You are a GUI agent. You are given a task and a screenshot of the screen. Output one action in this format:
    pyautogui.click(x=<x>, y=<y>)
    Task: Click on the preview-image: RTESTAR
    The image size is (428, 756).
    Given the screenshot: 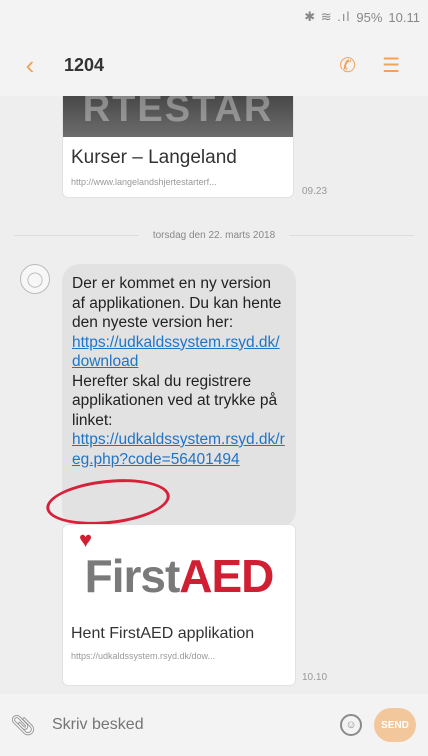 What is the action you would take?
    pyautogui.click(x=178, y=116)
    